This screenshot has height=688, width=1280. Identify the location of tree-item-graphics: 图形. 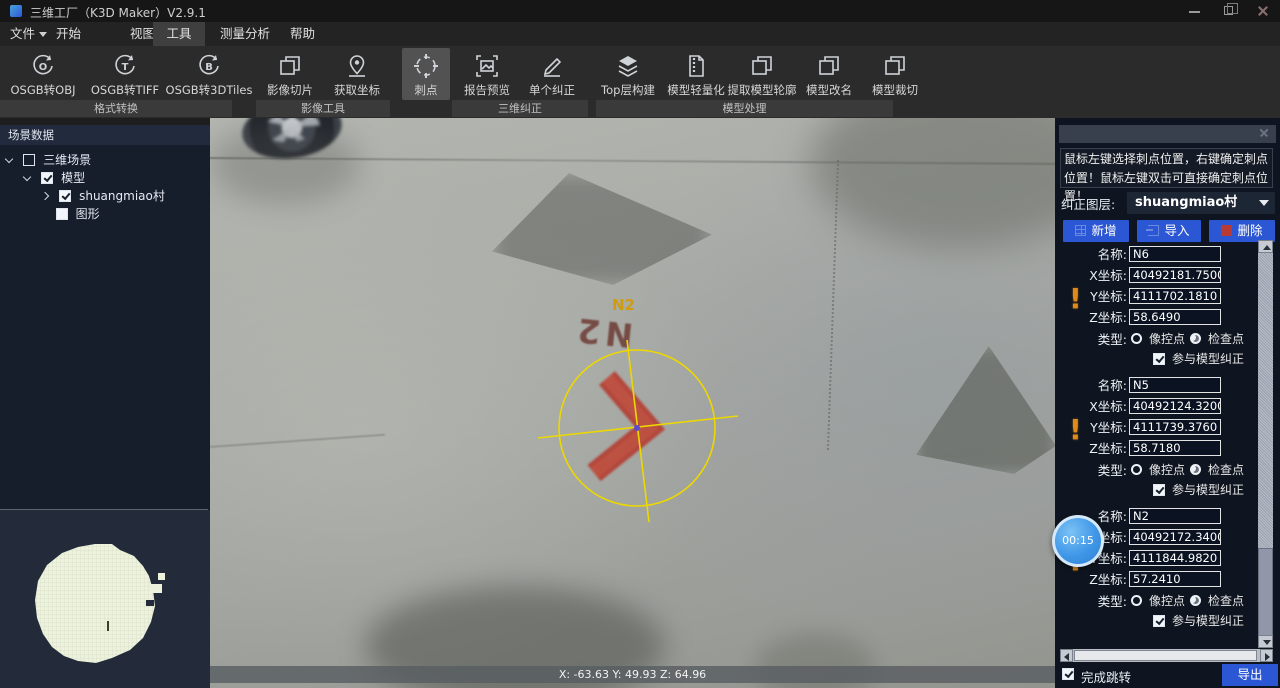
(78, 214).